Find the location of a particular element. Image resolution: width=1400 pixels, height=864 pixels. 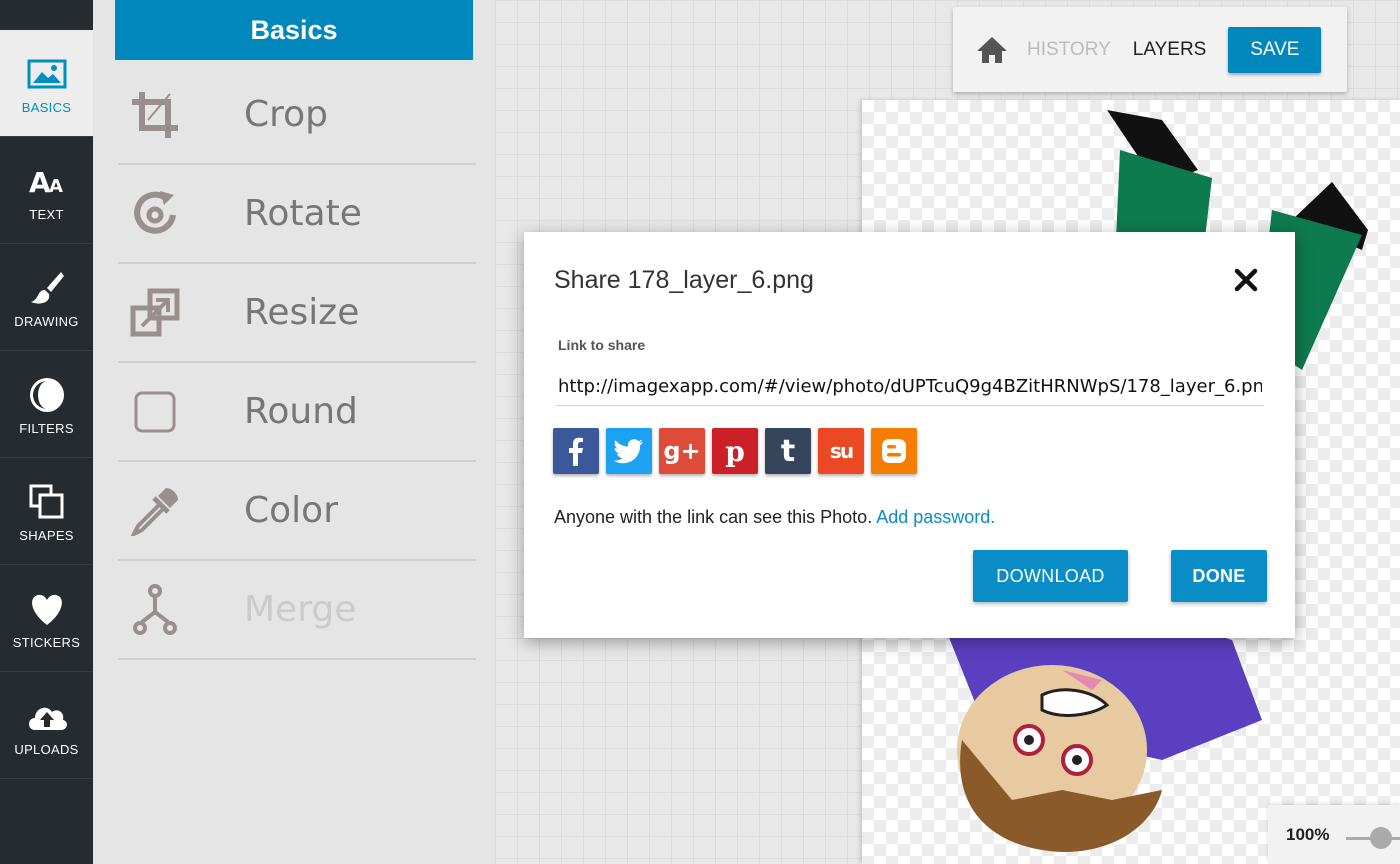

home-icon is located at coordinates (992, 49).